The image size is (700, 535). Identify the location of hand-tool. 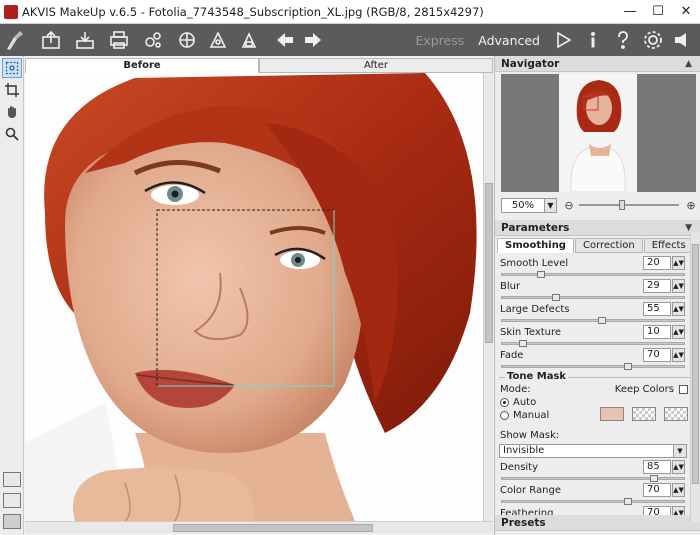
(12, 112).